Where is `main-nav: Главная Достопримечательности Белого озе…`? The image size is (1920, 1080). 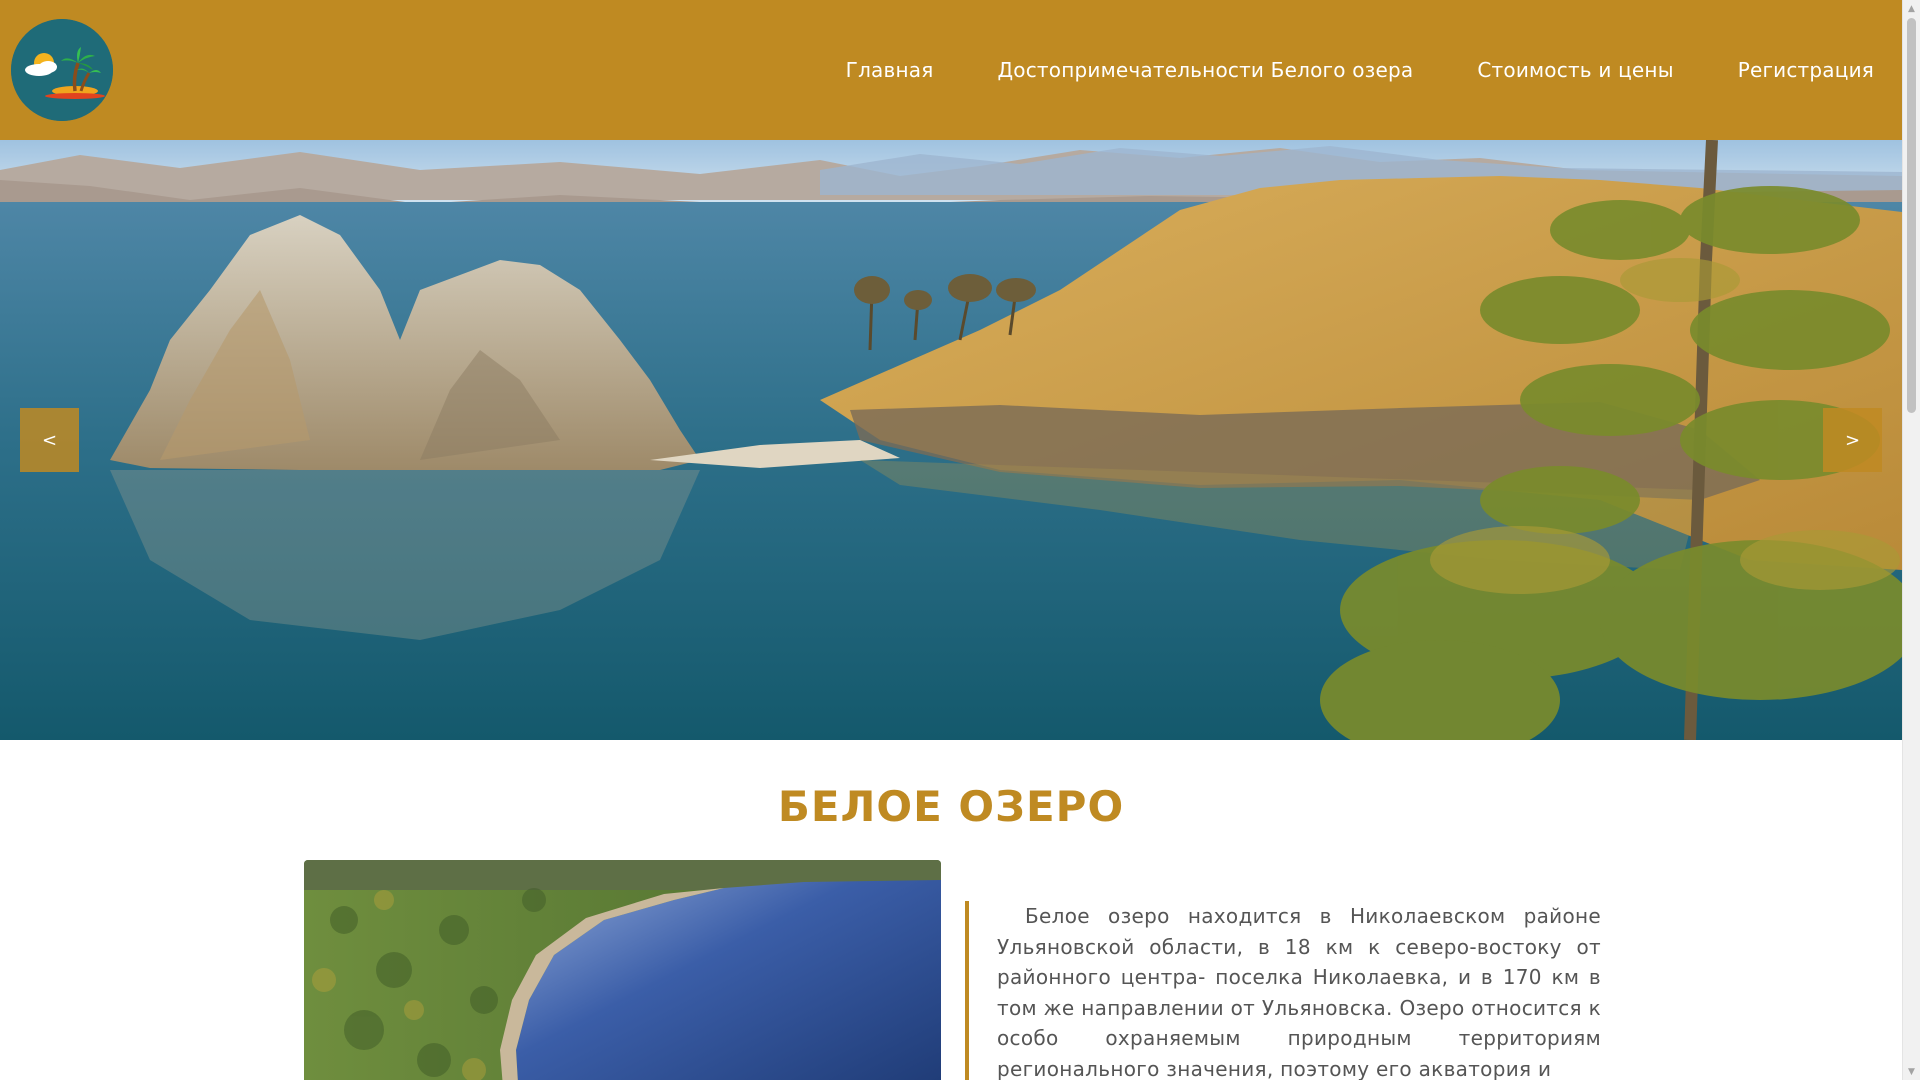 main-nav: Главная Достопримечательности Белого озе… is located at coordinates (1360, 70).